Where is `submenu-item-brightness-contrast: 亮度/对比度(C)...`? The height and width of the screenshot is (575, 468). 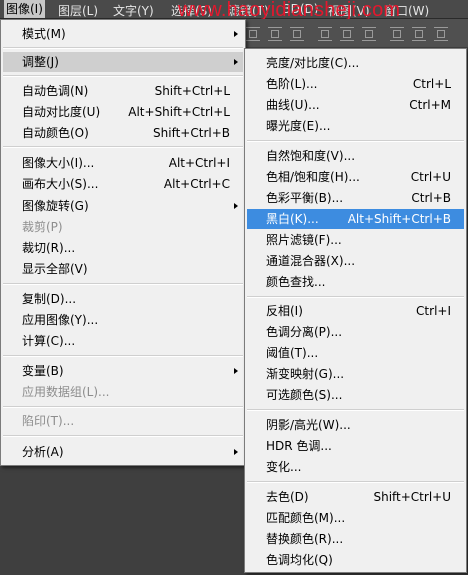
submenu-item-brightness-contrast: 亮度/对比度(C)... is located at coordinates (355, 63).